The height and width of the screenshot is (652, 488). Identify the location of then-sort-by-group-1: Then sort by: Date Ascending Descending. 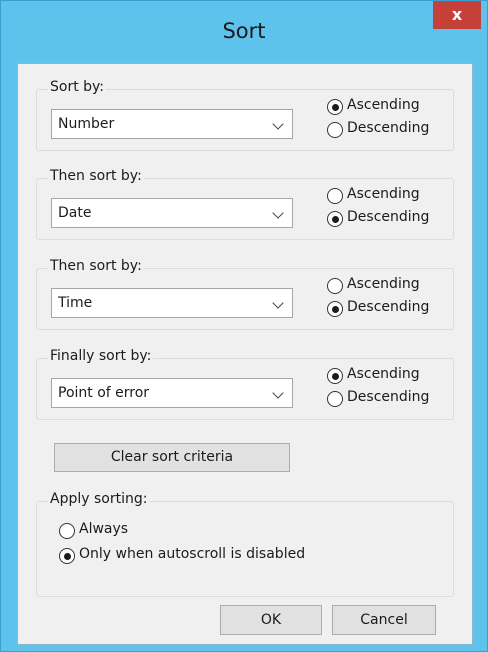
(245, 204).